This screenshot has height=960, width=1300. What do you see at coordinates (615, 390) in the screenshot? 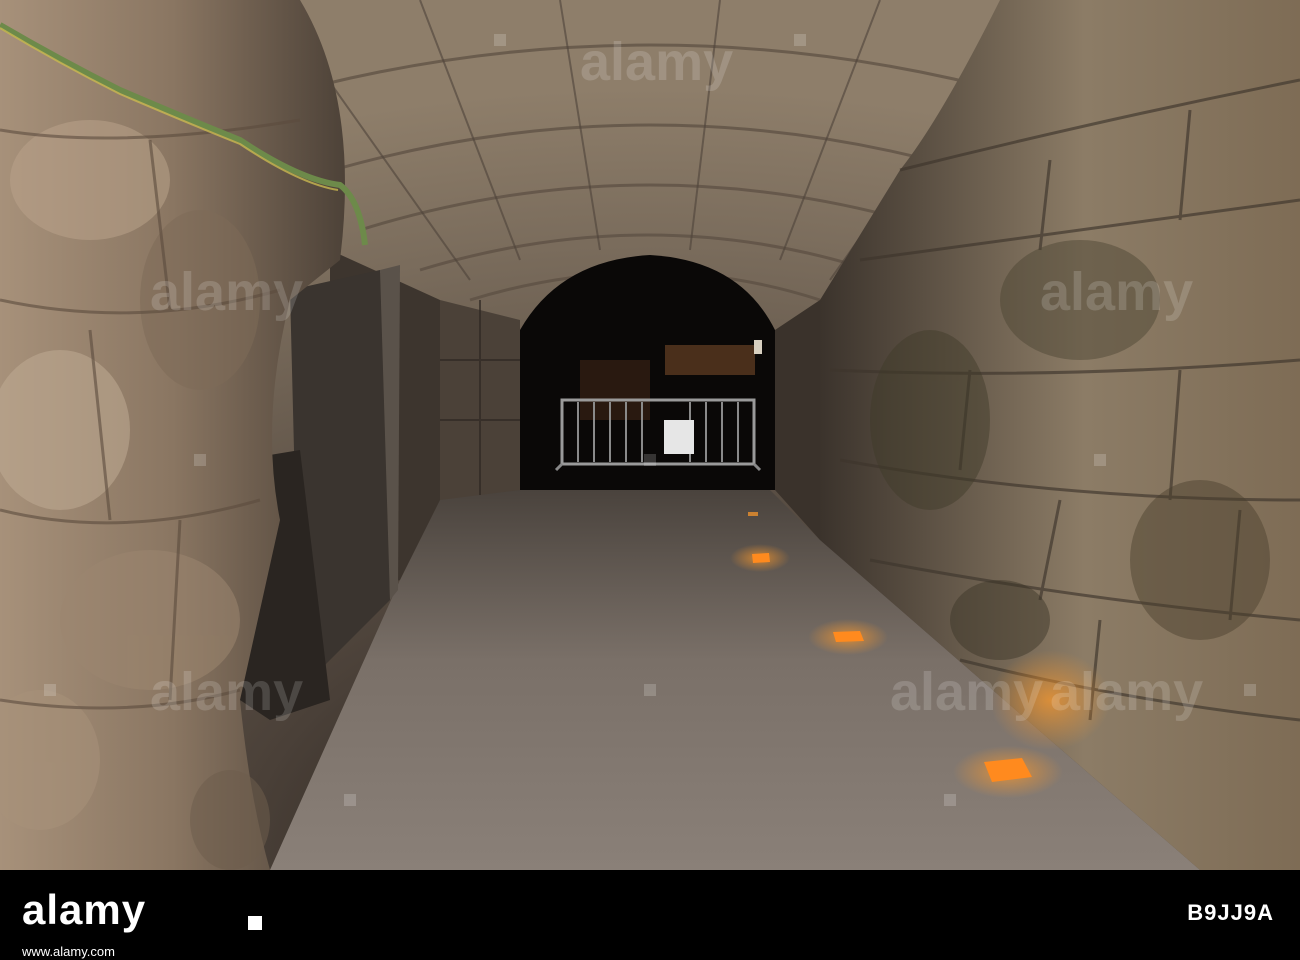
I see `distant-structure` at bounding box center [615, 390].